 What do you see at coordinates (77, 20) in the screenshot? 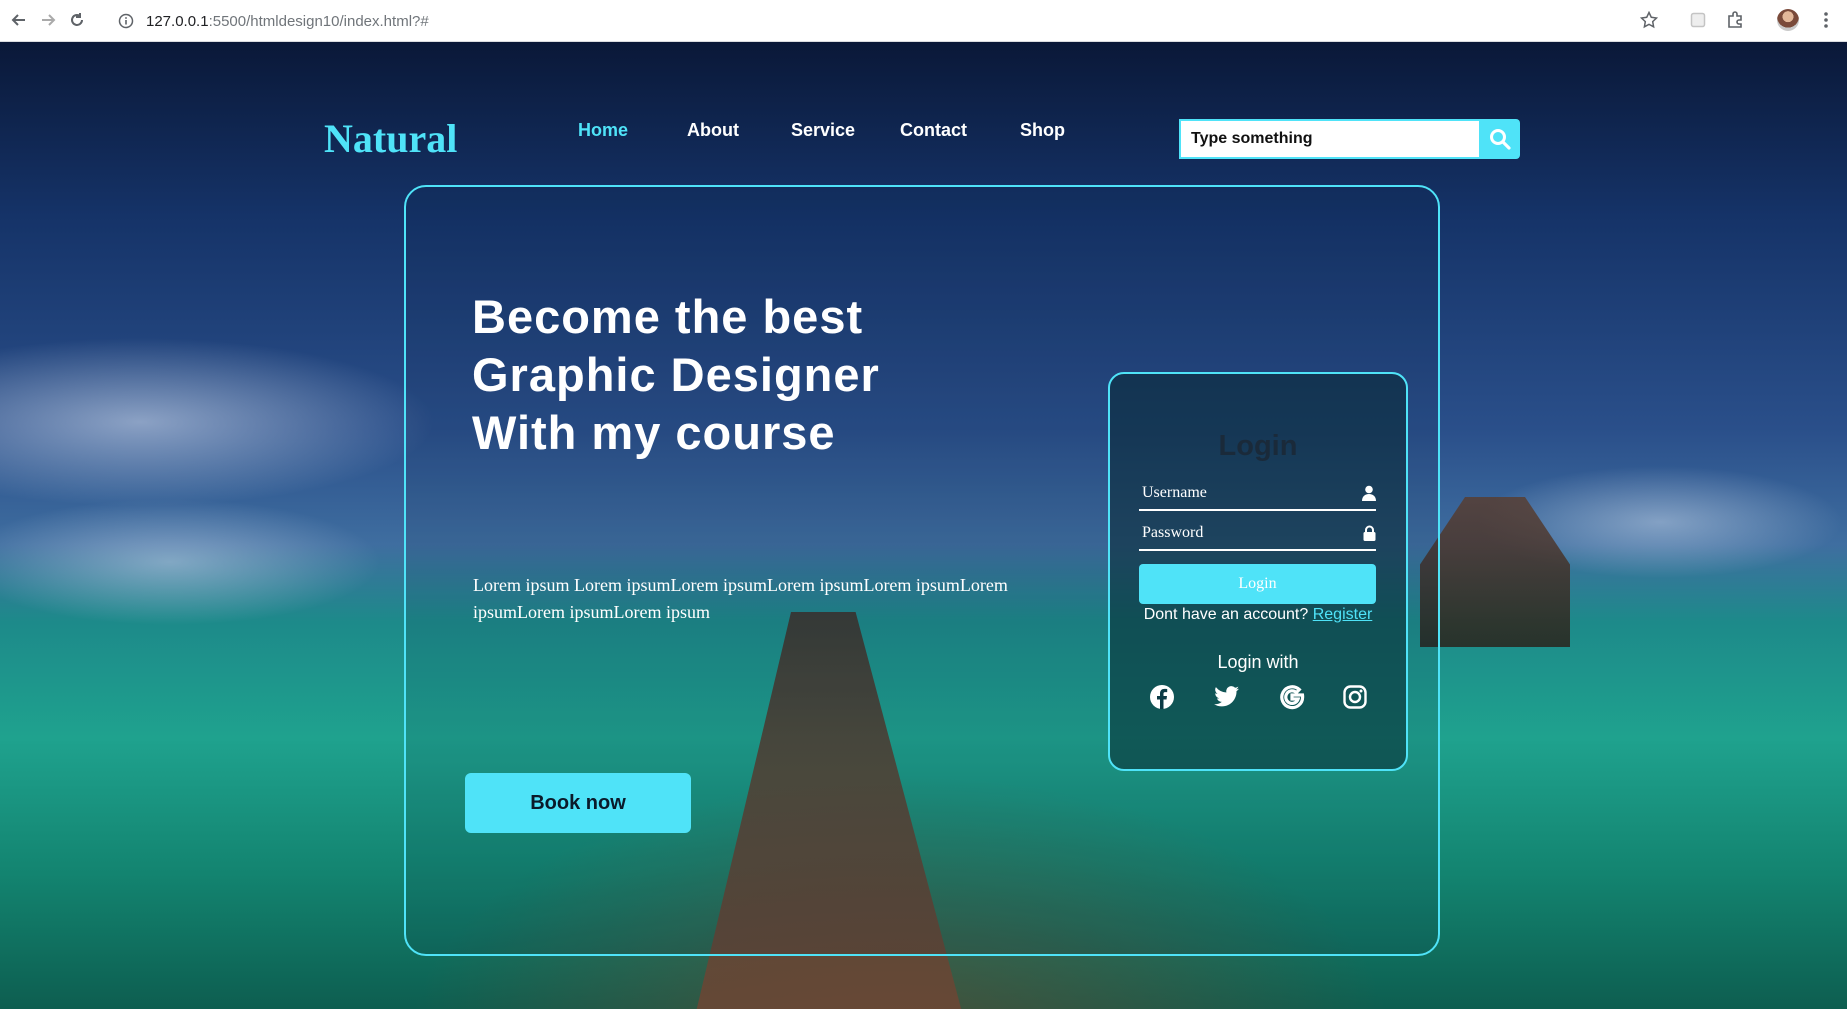
I see `reload-icon` at bounding box center [77, 20].